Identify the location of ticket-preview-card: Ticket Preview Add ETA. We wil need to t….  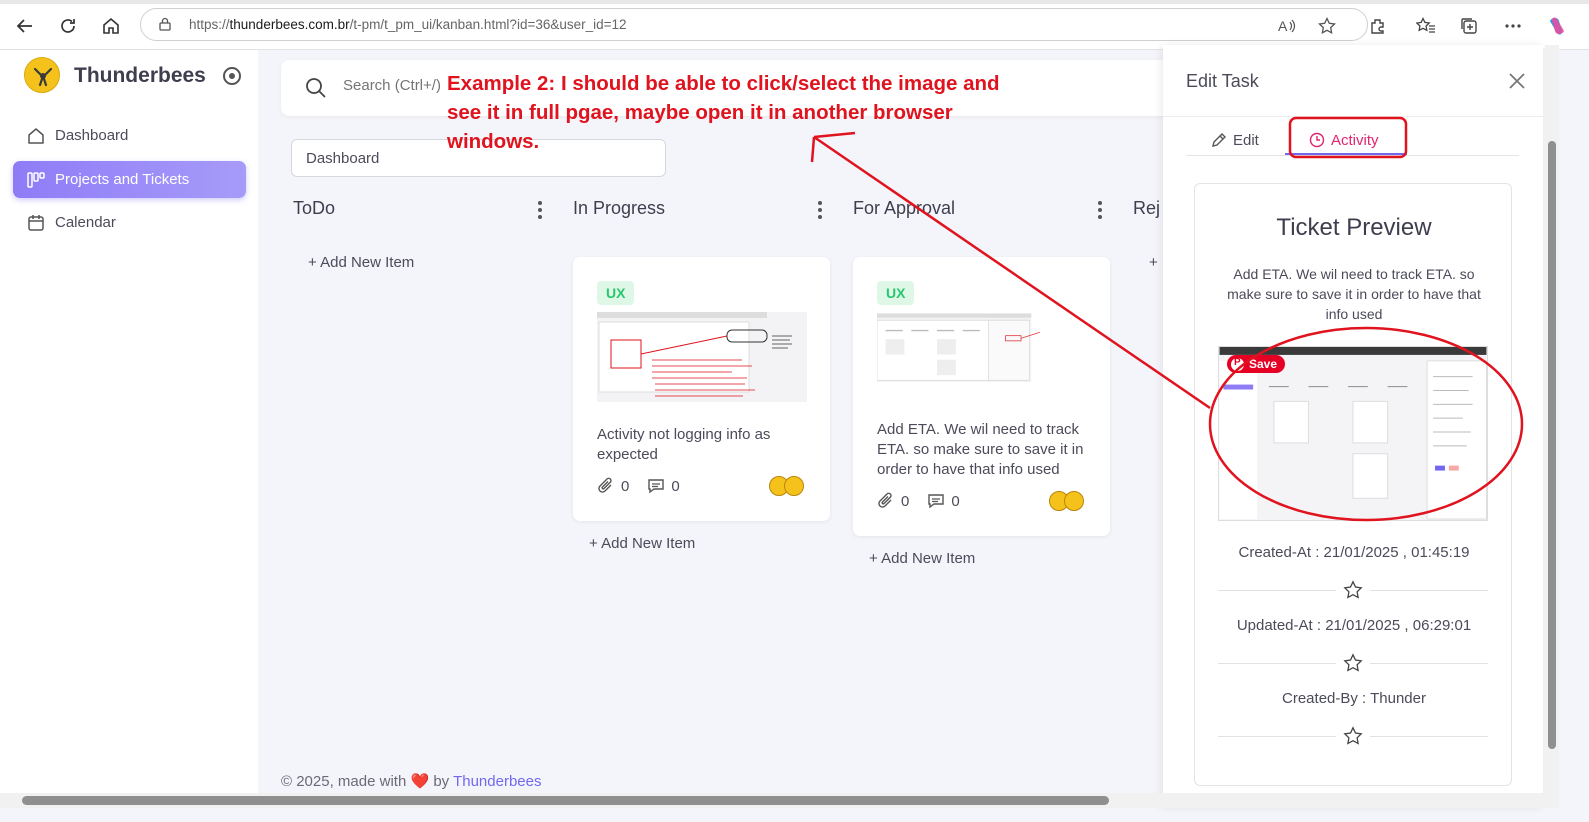
(1353, 484).